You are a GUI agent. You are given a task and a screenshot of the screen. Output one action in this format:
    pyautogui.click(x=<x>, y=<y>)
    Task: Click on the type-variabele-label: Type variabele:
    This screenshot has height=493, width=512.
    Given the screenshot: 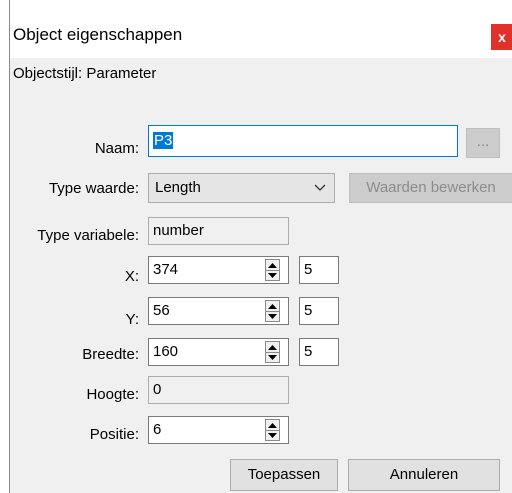 What is the action you would take?
    pyautogui.click(x=88, y=235)
    